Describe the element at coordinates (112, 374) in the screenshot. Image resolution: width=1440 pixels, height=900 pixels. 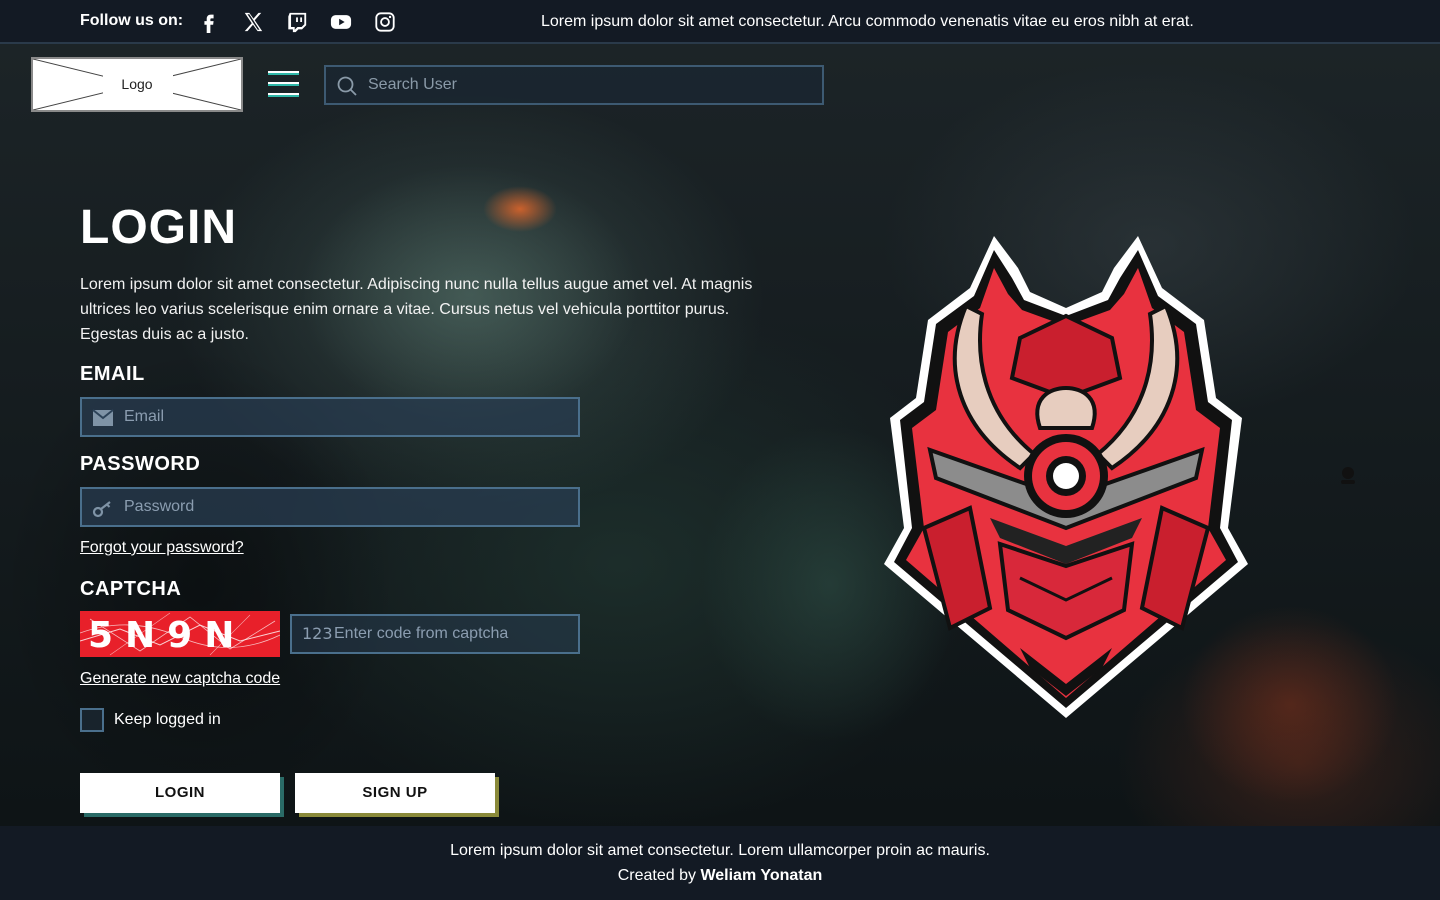
I see `email-label: EMAIL` at that location.